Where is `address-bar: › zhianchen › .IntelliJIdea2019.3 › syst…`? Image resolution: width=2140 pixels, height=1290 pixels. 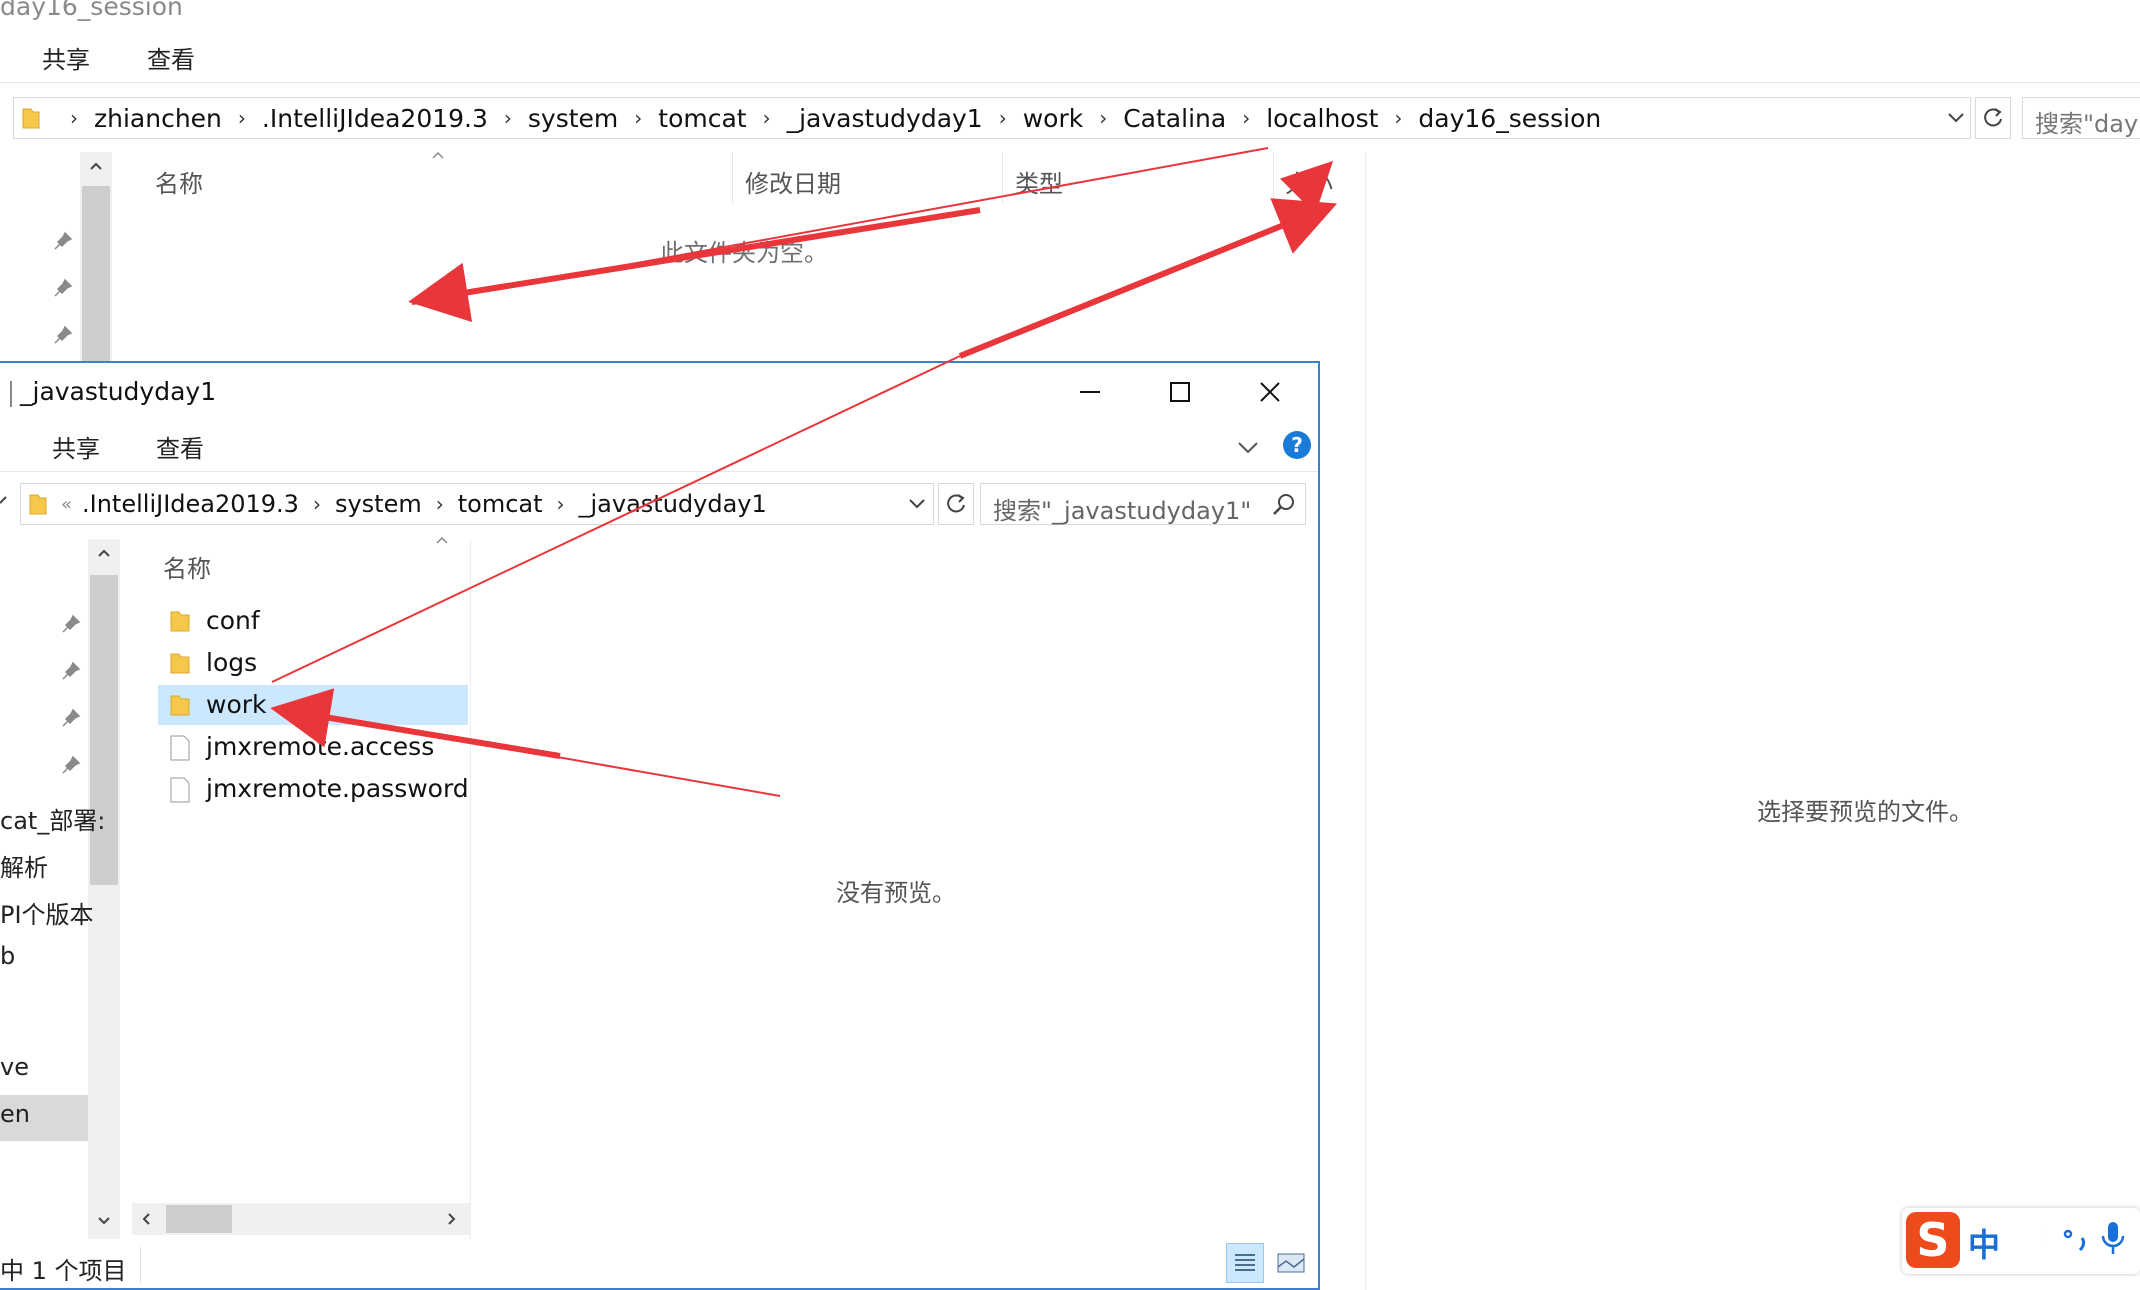 address-bar: › zhianchen › .IntelliJIdea2019.3 › syst… is located at coordinates (992, 118).